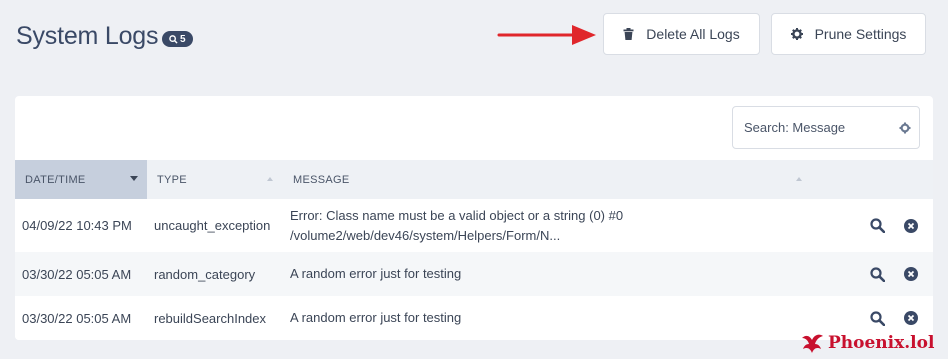 The image size is (948, 359). What do you see at coordinates (172, 179) in the screenshot?
I see `column-header-label: TYPE` at bounding box center [172, 179].